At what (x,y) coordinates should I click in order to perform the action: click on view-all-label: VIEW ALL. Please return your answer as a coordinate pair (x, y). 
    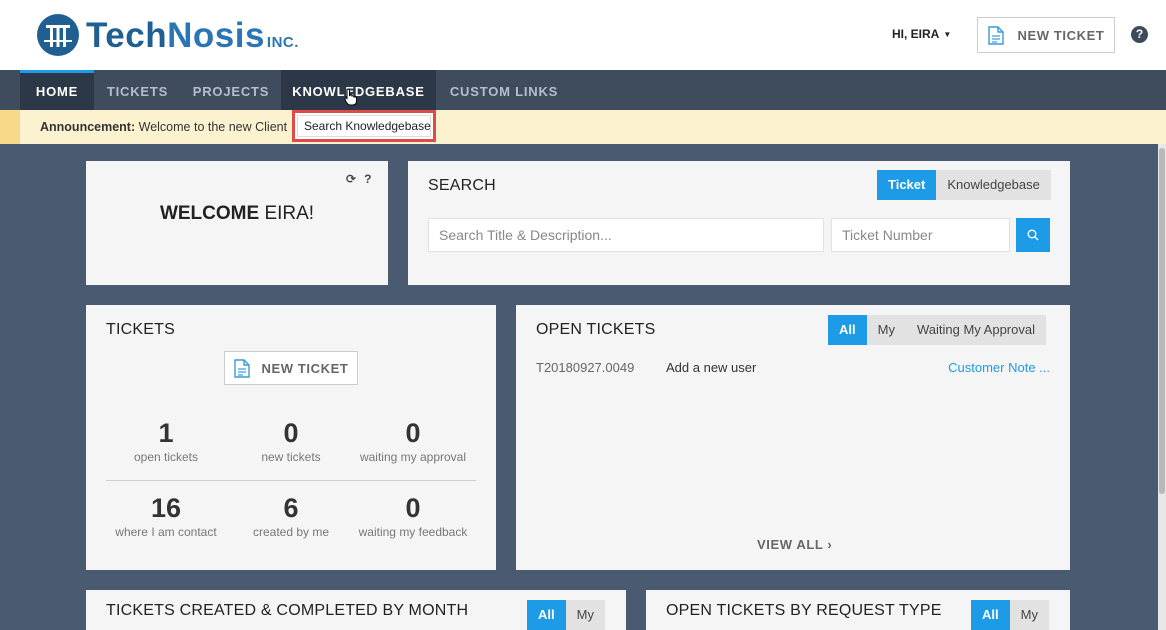
    Looking at the image, I should click on (790, 544).